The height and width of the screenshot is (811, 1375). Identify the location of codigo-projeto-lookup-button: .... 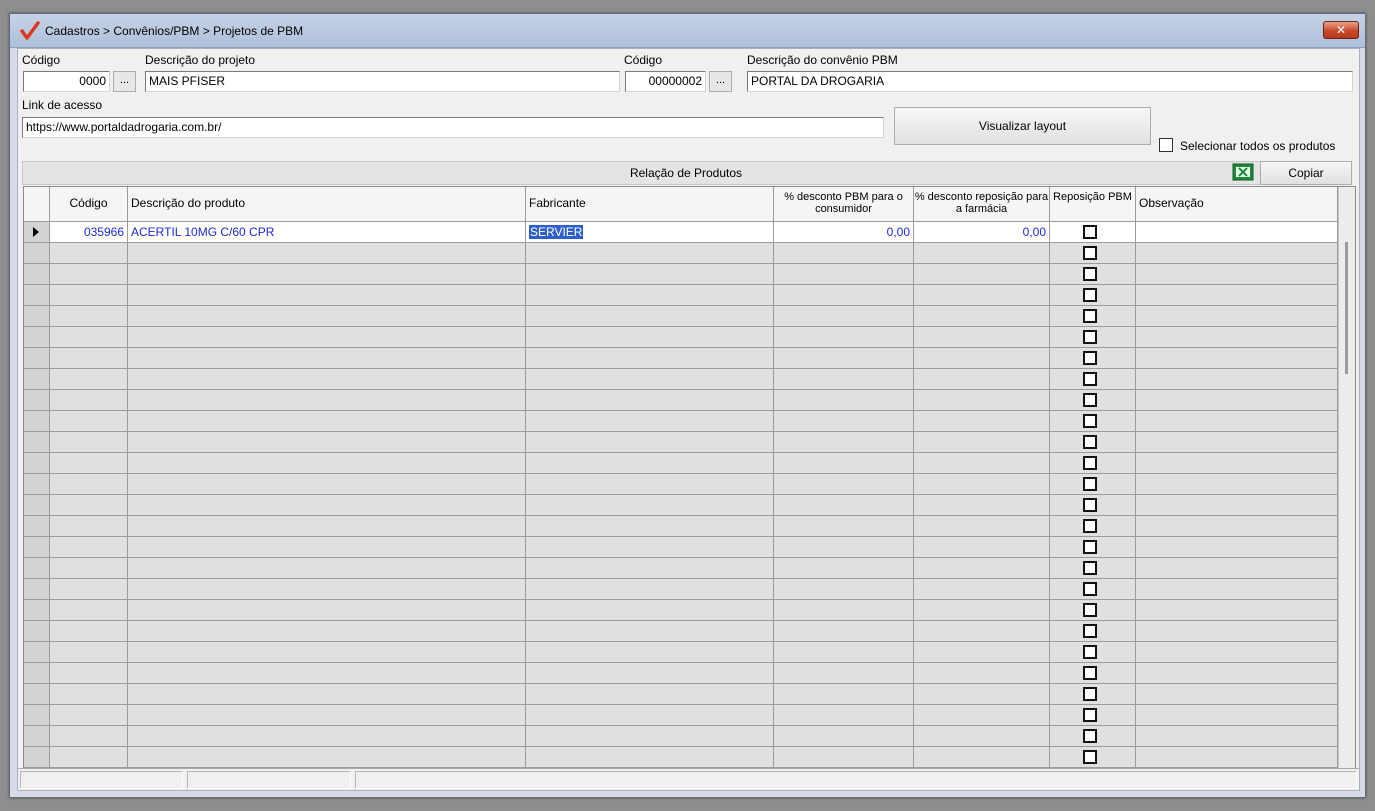
(124, 81).